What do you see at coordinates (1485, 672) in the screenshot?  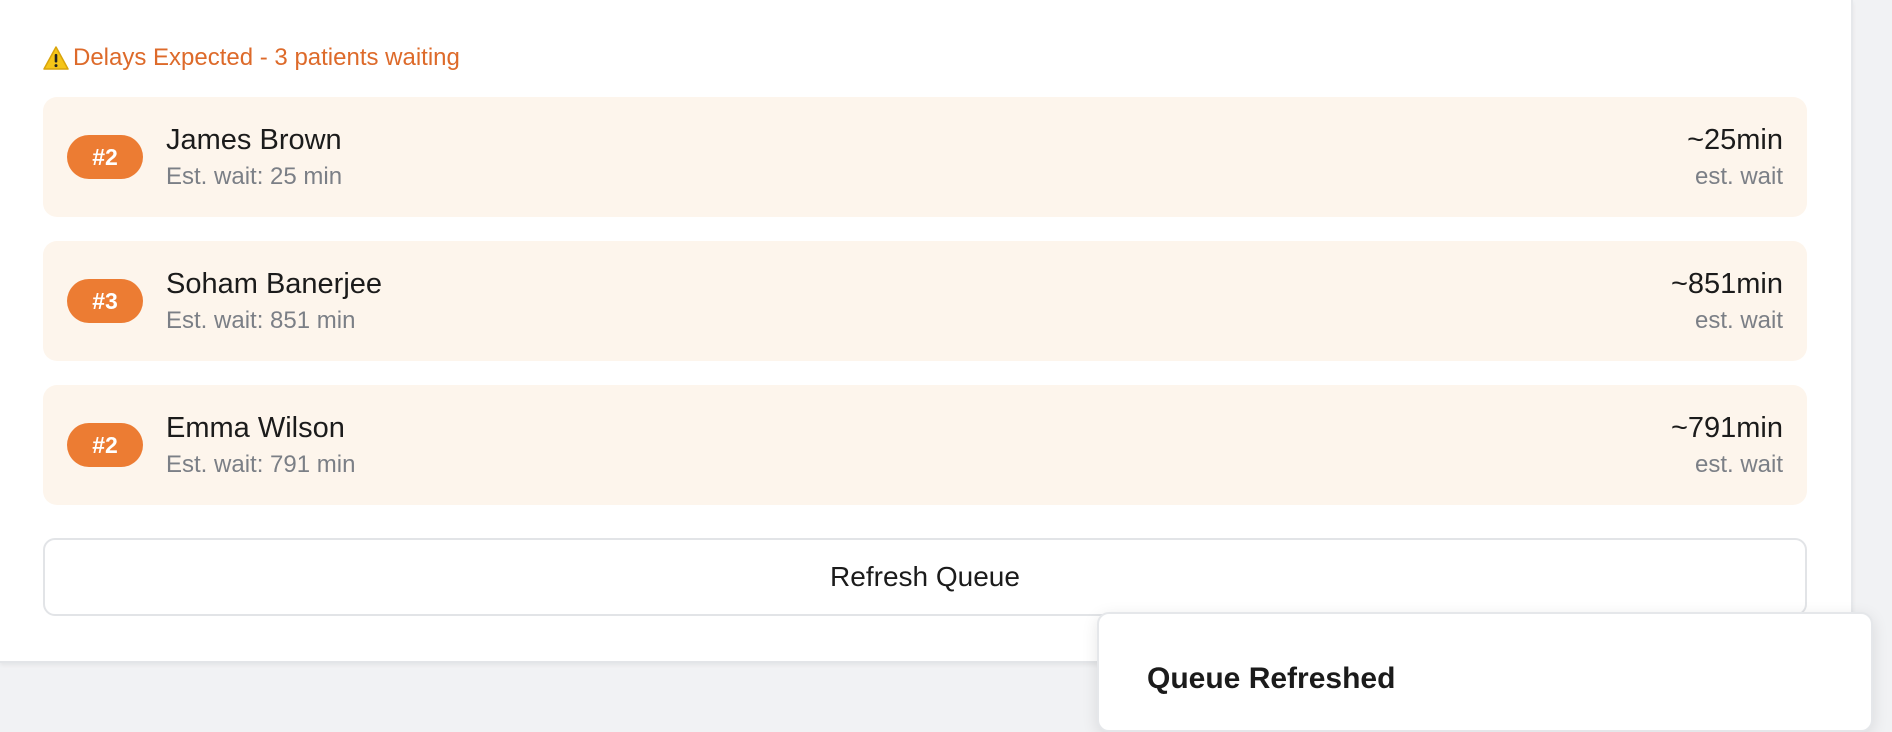 I see `toast-notification: Queue Refreshed` at bounding box center [1485, 672].